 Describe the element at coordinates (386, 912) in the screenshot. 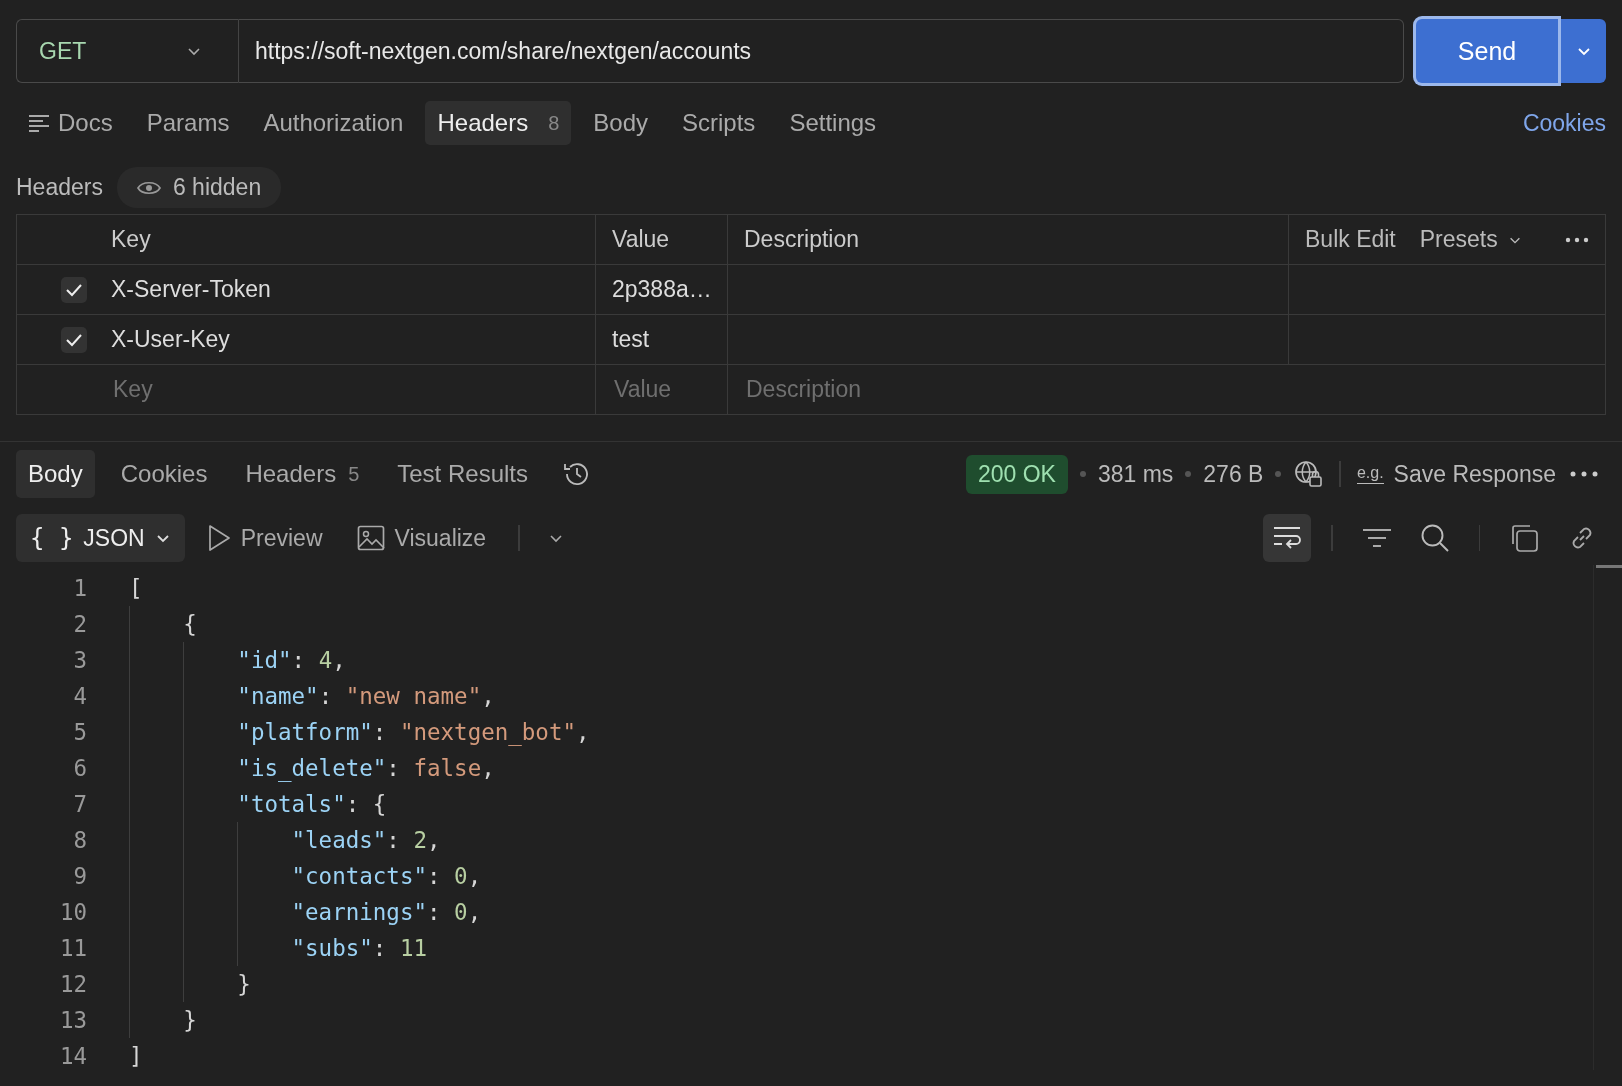

I see `code-line: "earnings": 0,` at that location.